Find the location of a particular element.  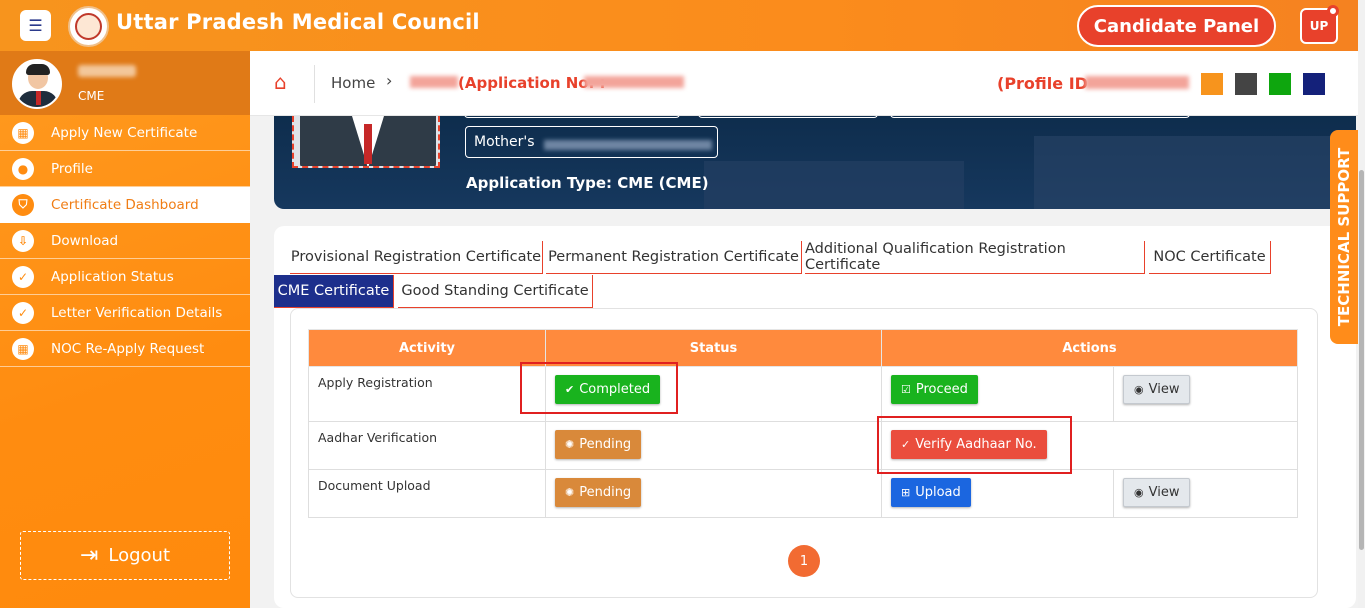

proceed-button: ☑ Proceed is located at coordinates (934, 389).